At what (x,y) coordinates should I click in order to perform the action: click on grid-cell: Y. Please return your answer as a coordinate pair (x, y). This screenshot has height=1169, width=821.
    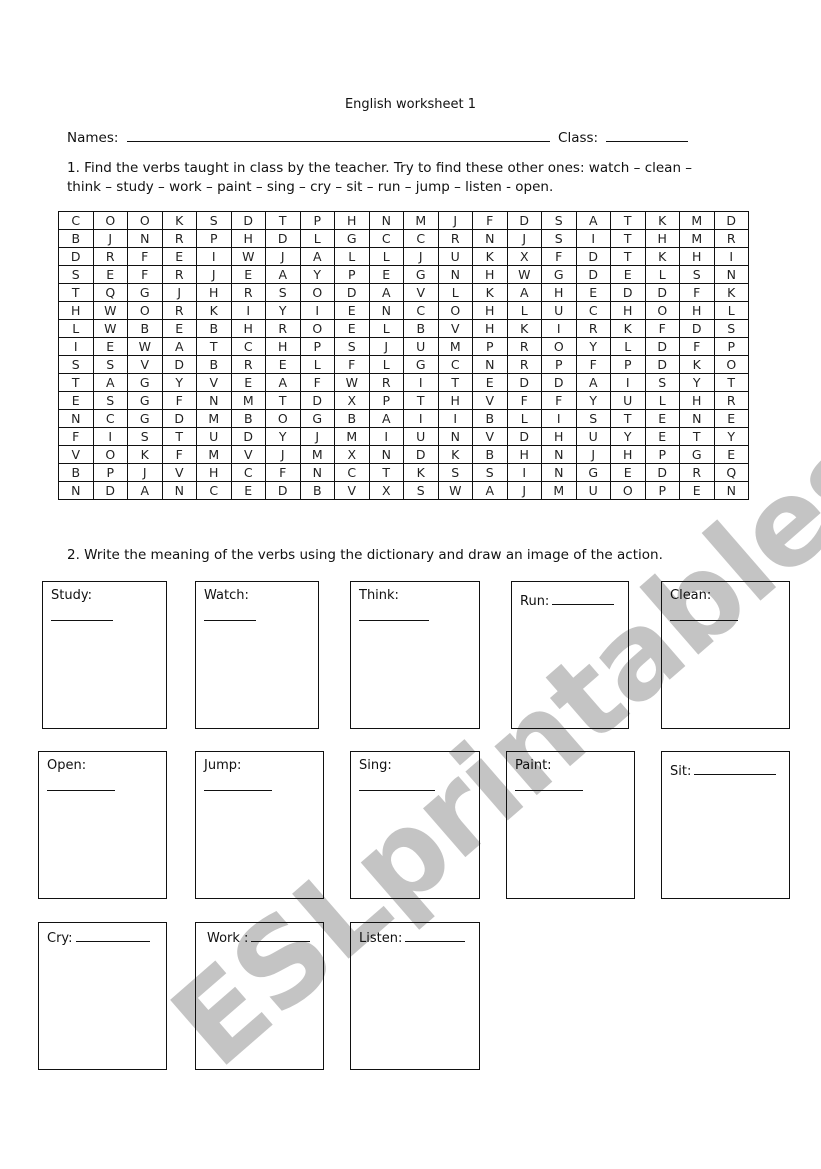
    Looking at the image, I should click on (317, 274).